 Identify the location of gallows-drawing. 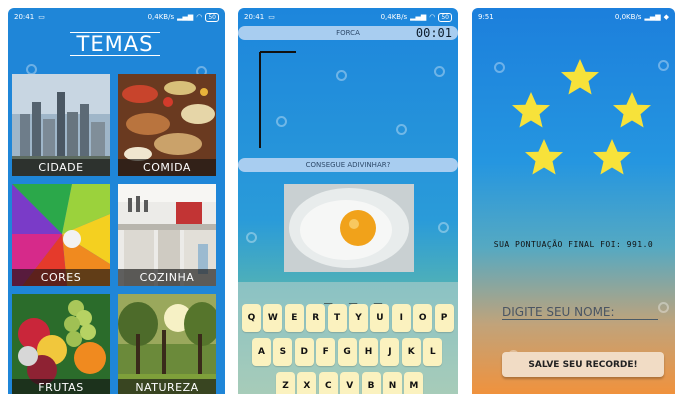
(277, 99).